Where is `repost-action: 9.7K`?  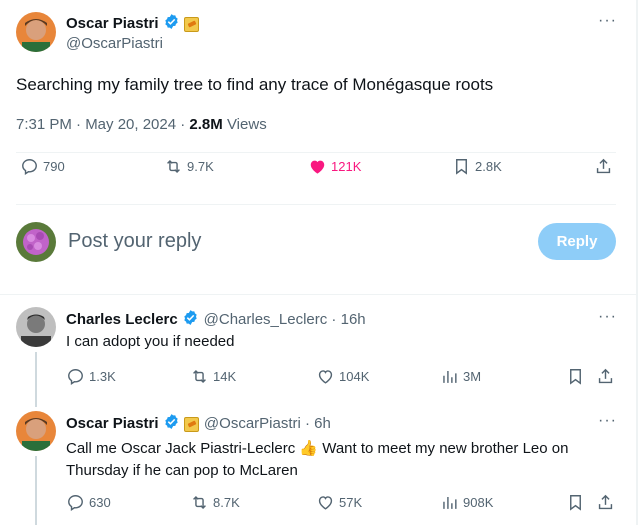 repost-action: 9.7K is located at coordinates (189, 166).